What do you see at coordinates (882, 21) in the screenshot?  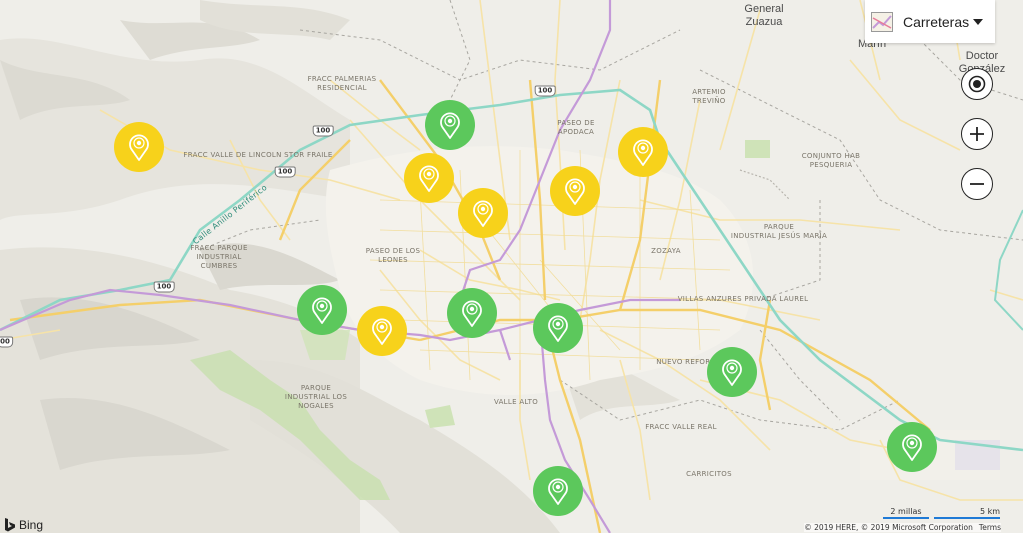 I see `road-map-icon` at bounding box center [882, 21].